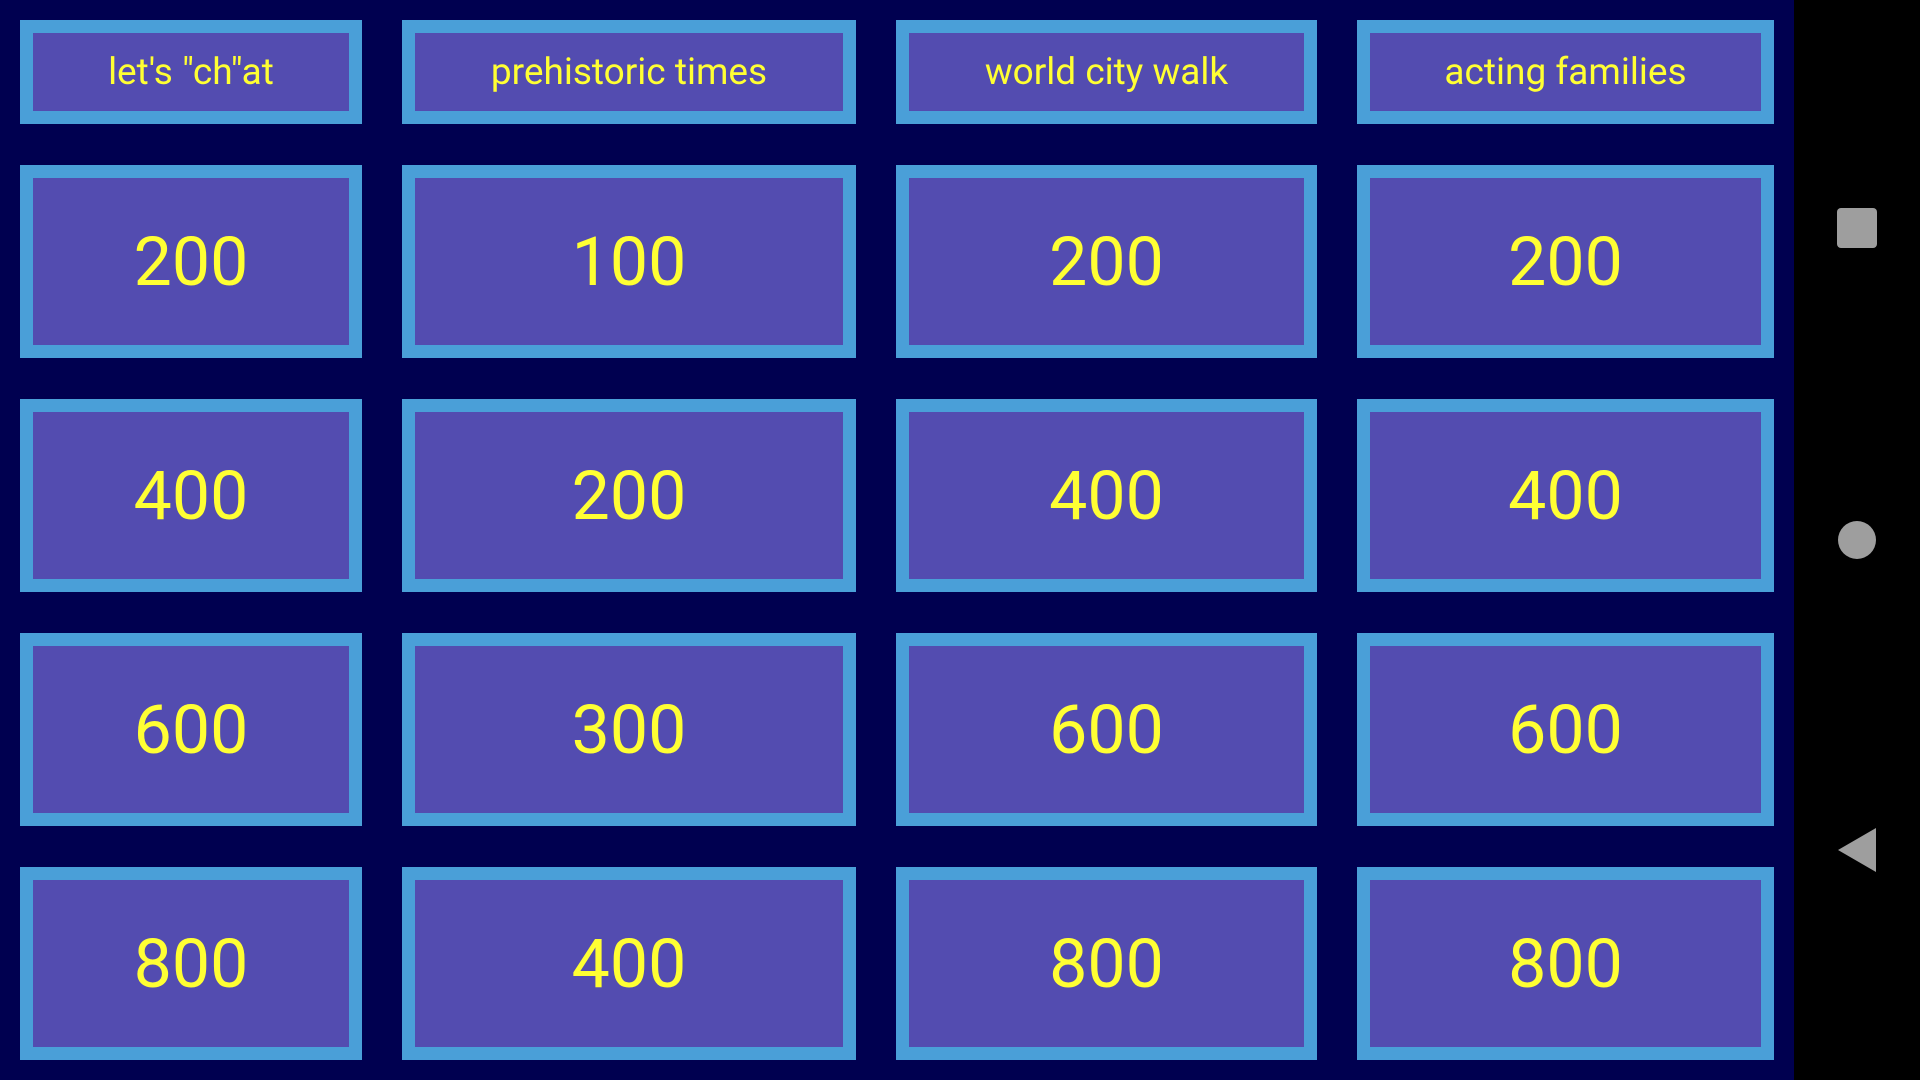 This screenshot has width=1920, height=1080. Describe the element at coordinates (629, 72) in the screenshot. I see `category-header-2: prehistoric times` at that location.